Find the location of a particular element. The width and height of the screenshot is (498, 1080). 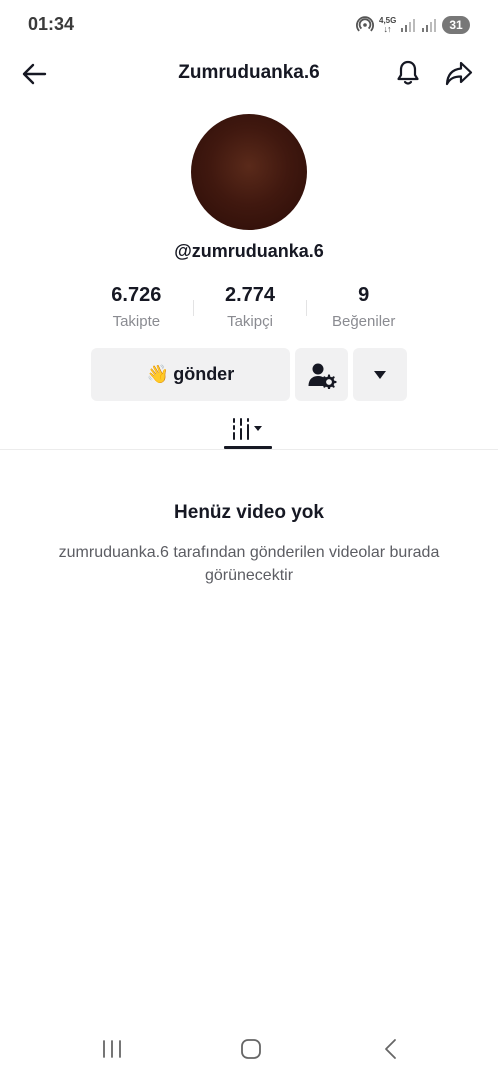

share-icon is located at coordinates (459, 73).